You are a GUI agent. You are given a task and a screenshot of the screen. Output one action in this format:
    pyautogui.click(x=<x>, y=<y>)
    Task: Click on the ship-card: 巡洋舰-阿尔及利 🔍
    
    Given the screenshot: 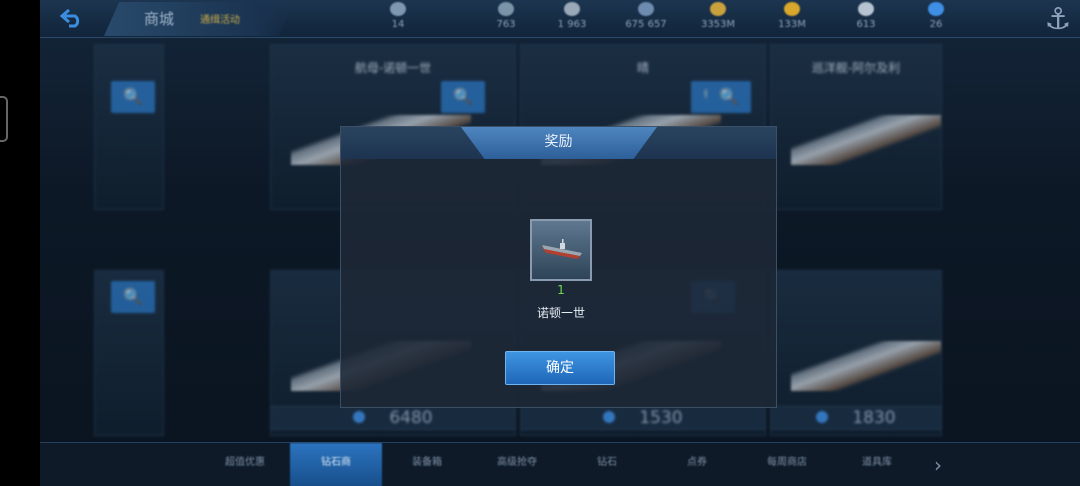 What is the action you would take?
    pyautogui.click(x=824, y=127)
    